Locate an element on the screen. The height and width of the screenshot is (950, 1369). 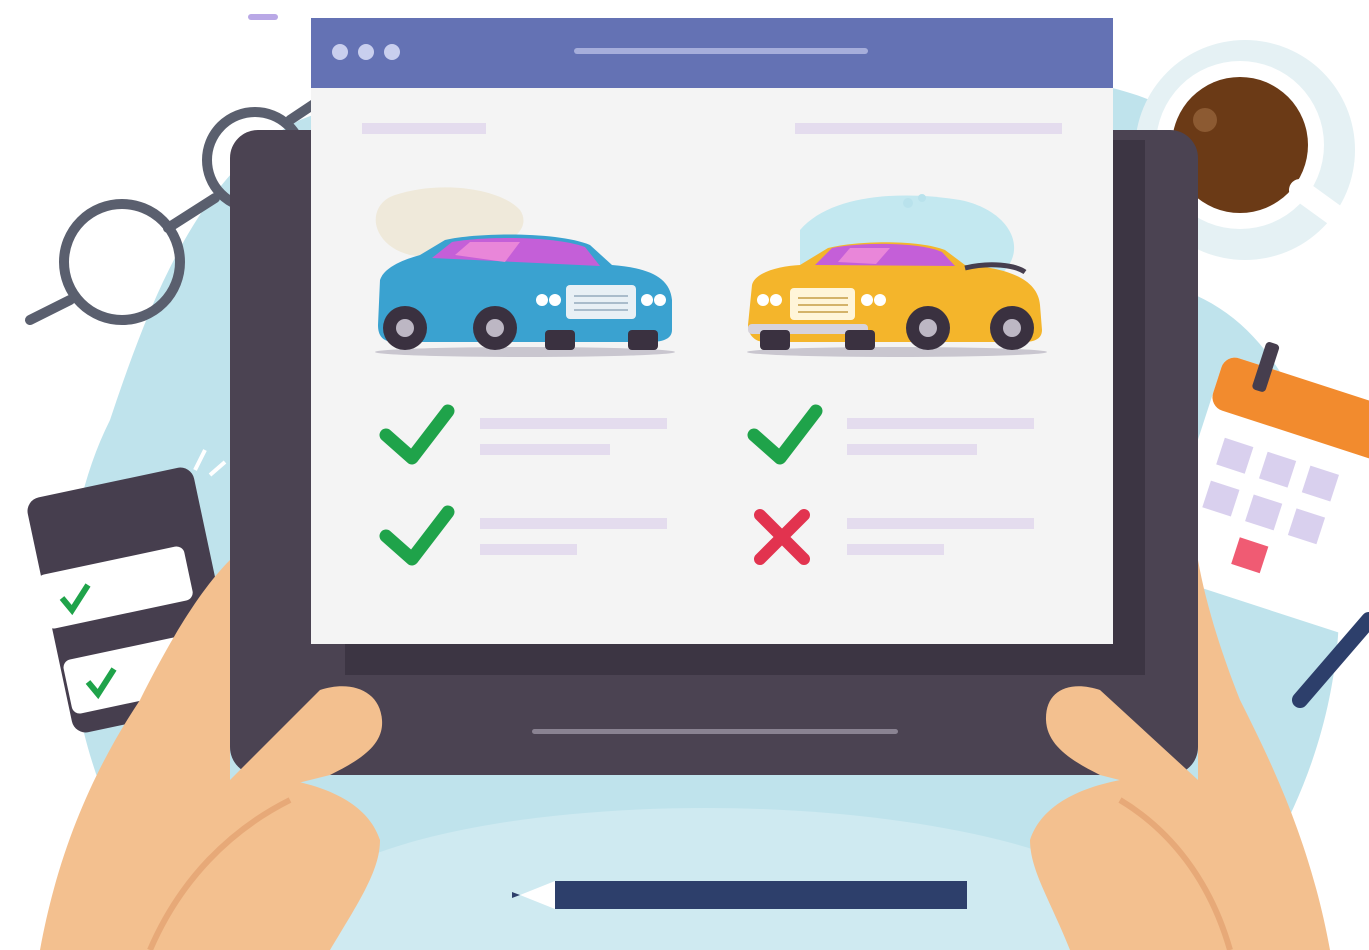
tablet-home-bar is located at coordinates (715, 731).